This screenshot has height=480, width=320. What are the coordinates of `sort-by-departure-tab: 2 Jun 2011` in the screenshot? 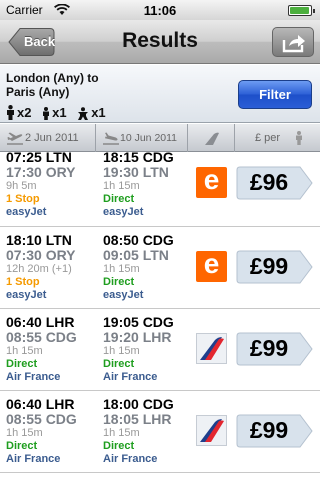 It's located at (48, 138).